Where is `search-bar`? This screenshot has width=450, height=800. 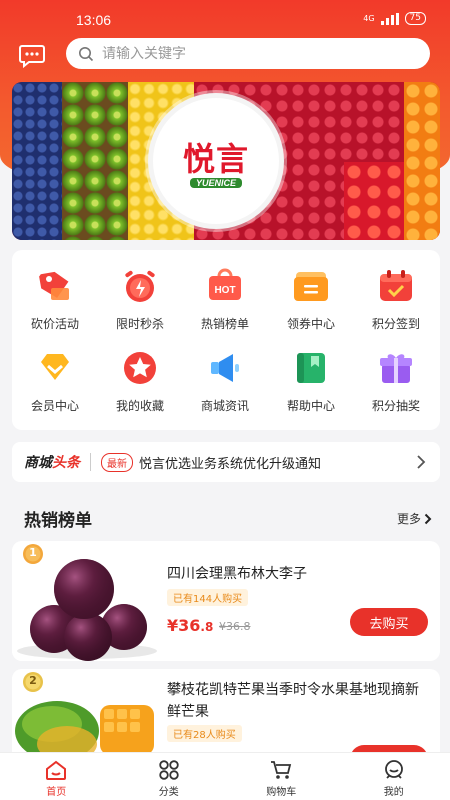 search-bar is located at coordinates (248, 53).